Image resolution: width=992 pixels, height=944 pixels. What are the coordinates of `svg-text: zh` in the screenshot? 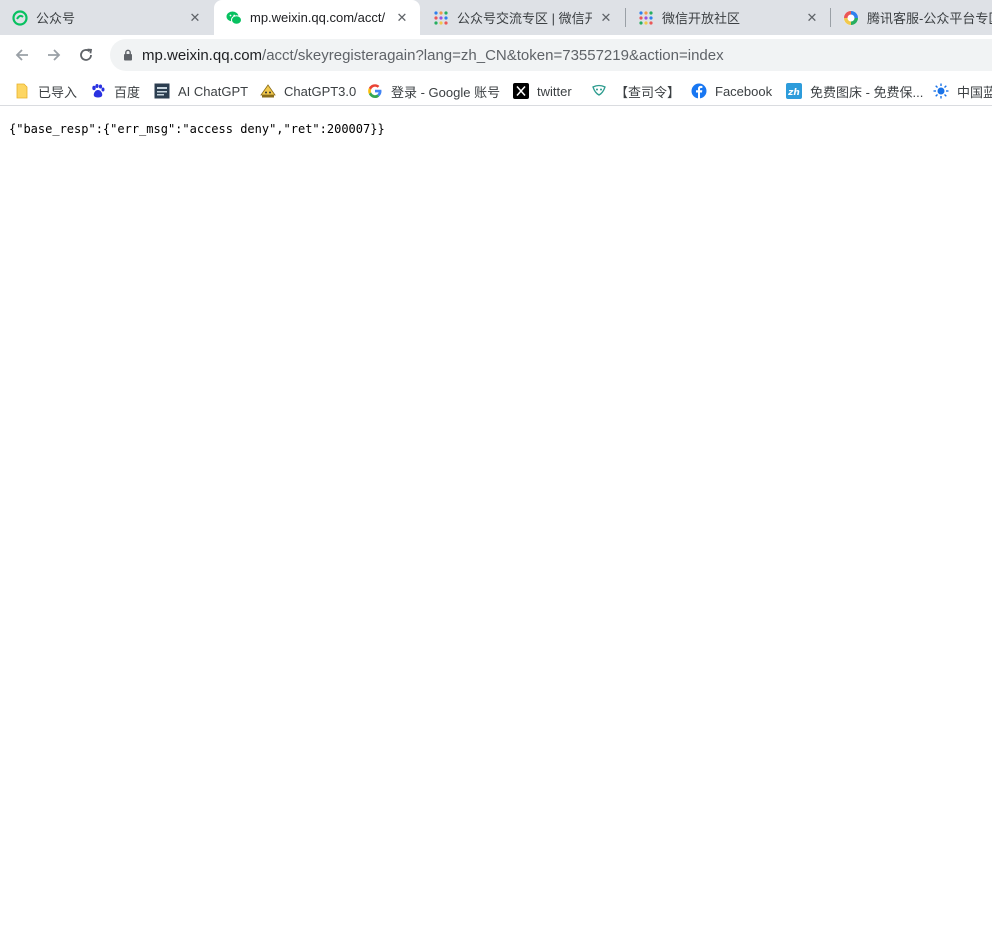 It's located at (793, 93).